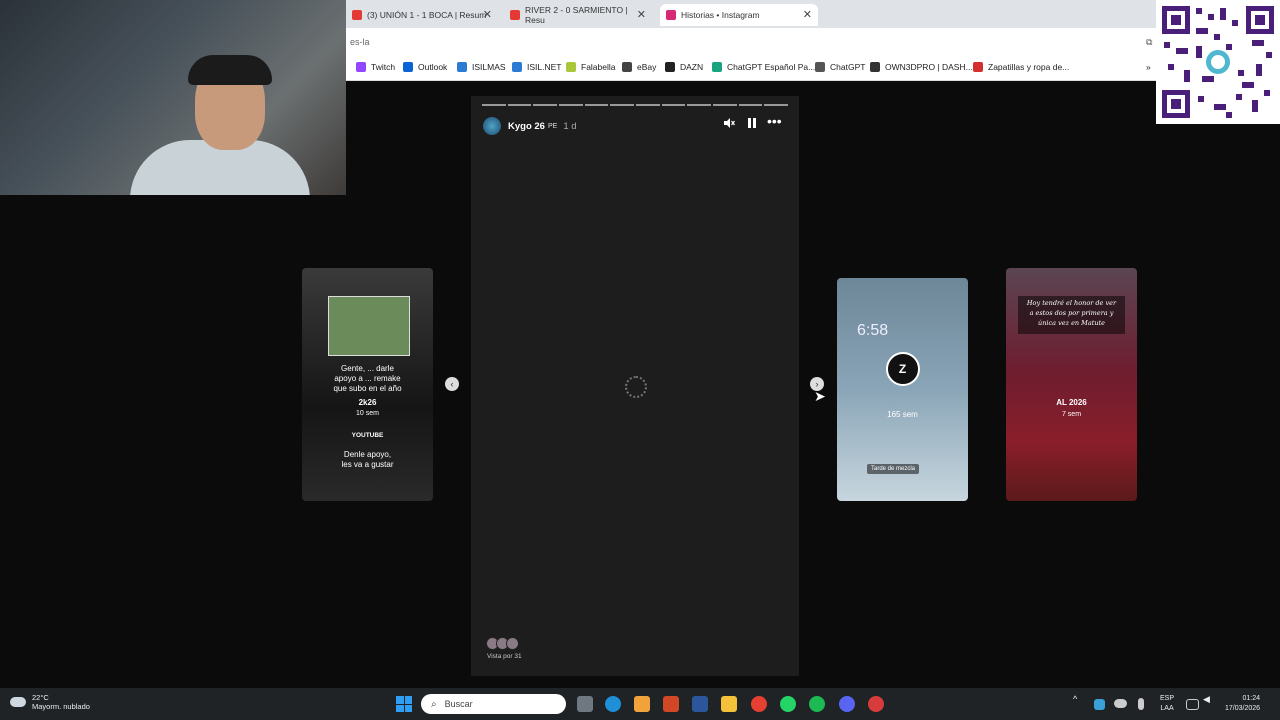  Describe the element at coordinates (369, 326) in the screenshot. I see `story-thumbnail` at that location.